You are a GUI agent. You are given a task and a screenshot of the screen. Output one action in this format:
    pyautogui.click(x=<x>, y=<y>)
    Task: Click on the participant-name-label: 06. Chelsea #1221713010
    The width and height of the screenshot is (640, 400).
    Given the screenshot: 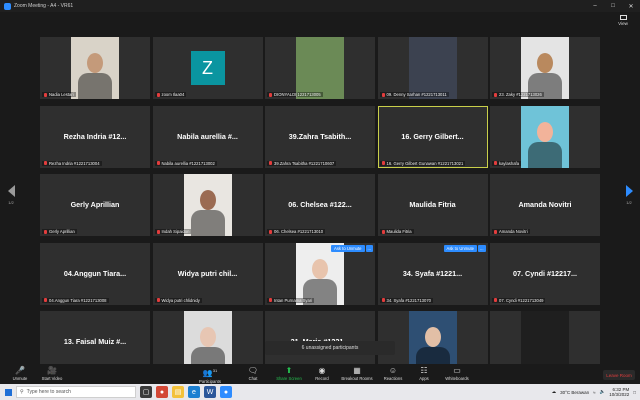 What is the action you would take?
    pyautogui.click(x=296, y=231)
    